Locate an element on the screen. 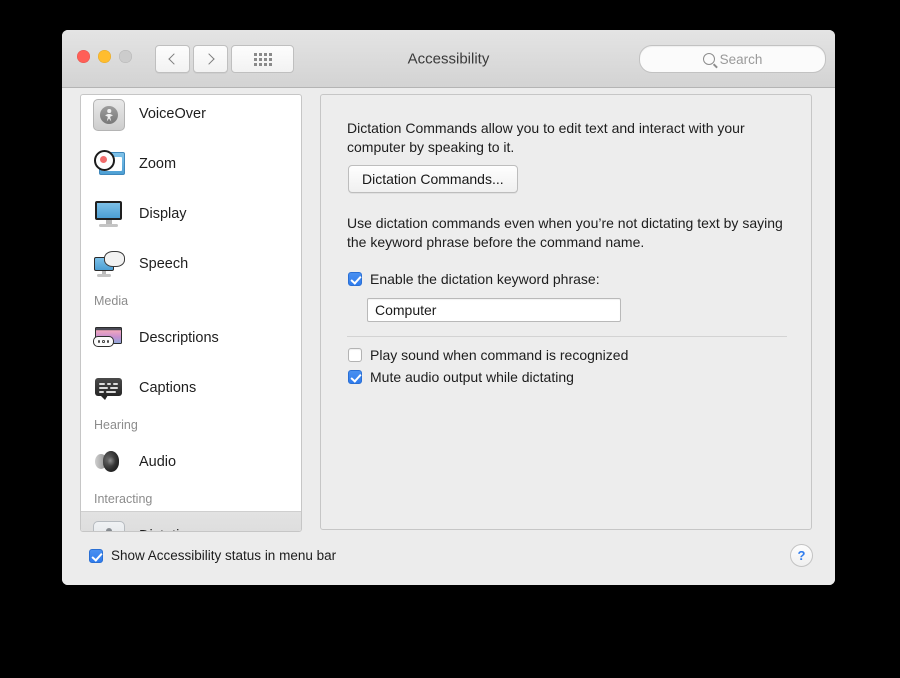  back-button is located at coordinates (172, 59).